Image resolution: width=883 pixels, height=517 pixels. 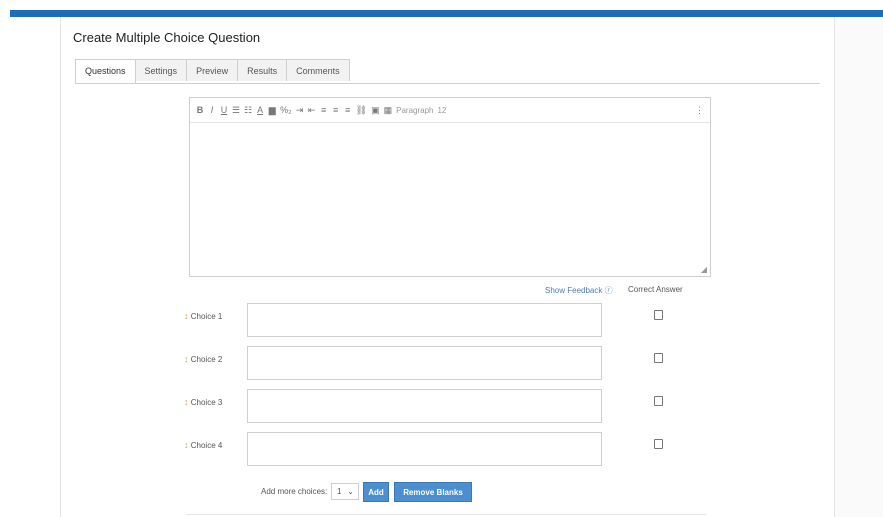 What do you see at coordinates (388, 110) in the screenshot?
I see `table-icon: ▦` at bounding box center [388, 110].